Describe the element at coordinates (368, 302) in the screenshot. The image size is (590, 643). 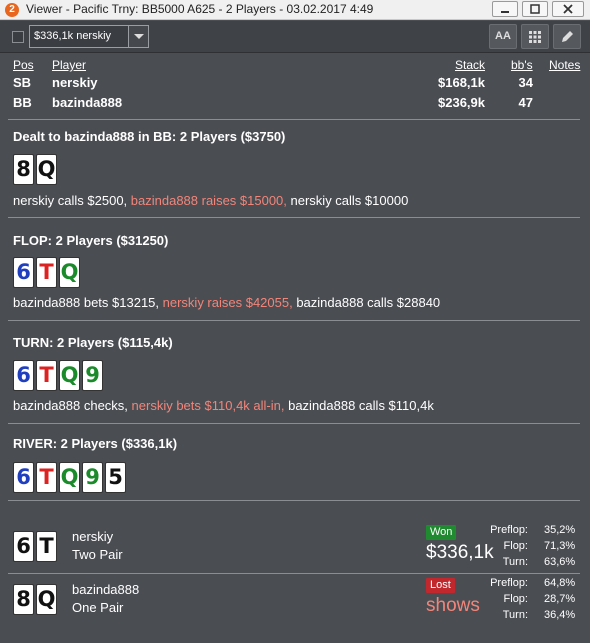
I see `action-text: bazinda888 calls $28840` at that location.